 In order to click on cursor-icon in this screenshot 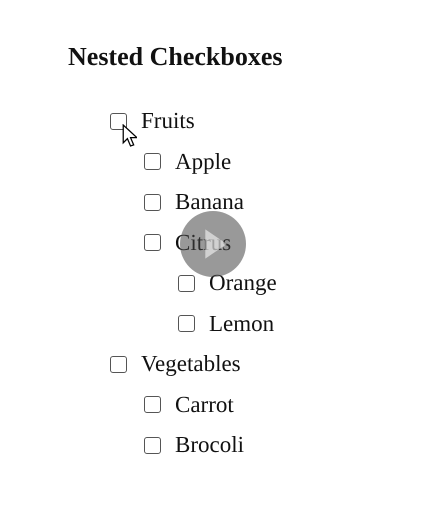, I will do `click(129, 135)`.